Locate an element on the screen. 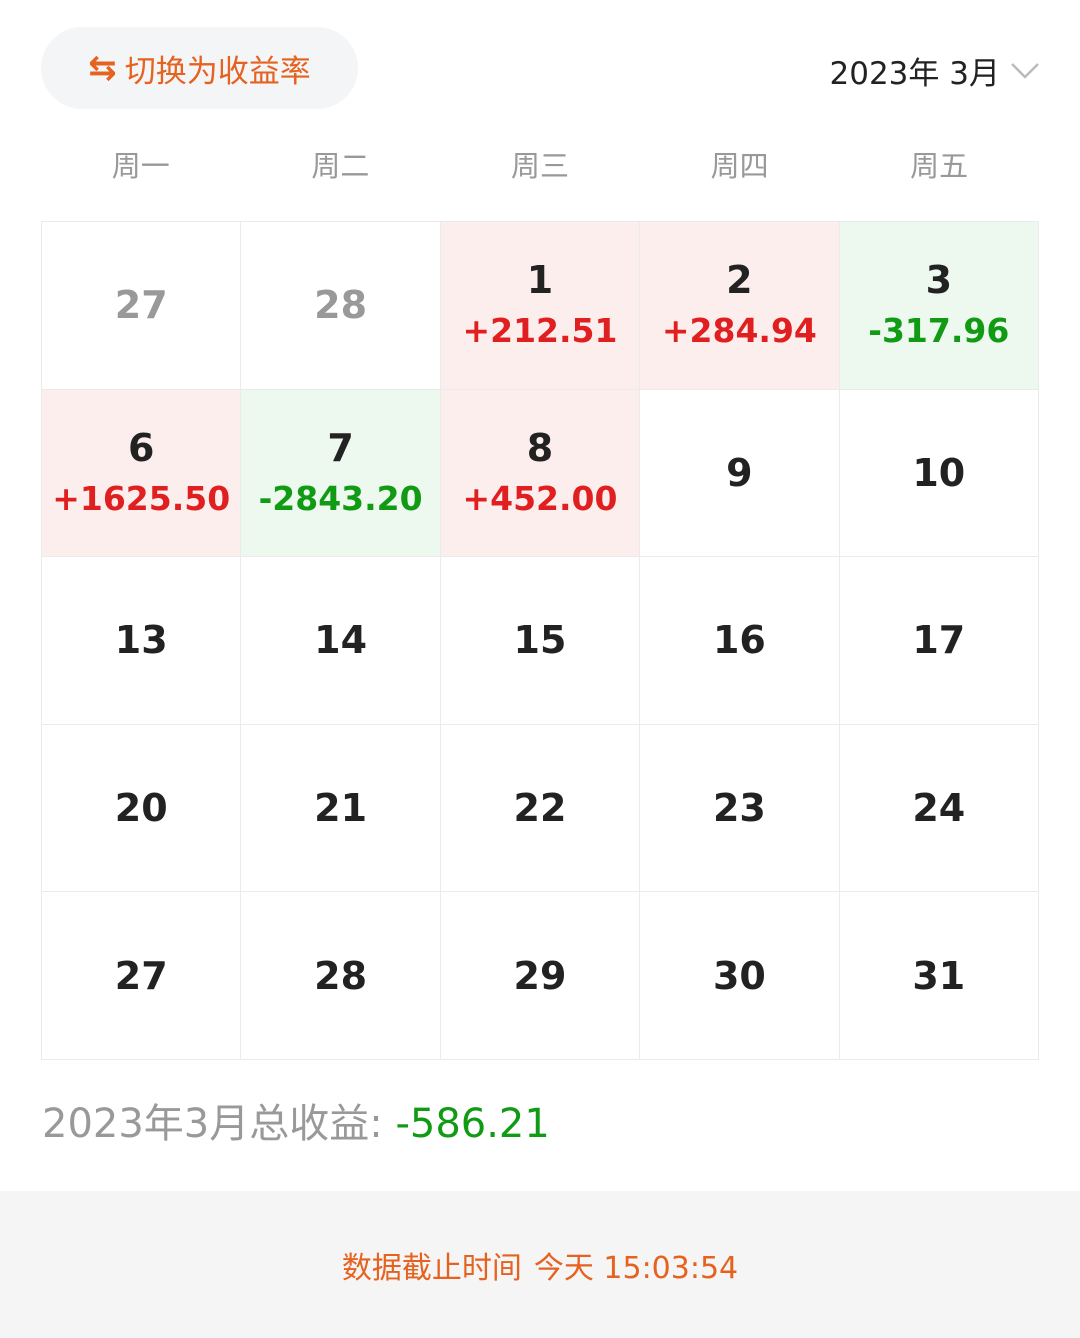 The width and height of the screenshot is (1080, 1338). calendar-day-cell: 1 +212.51 is located at coordinates (540, 306).